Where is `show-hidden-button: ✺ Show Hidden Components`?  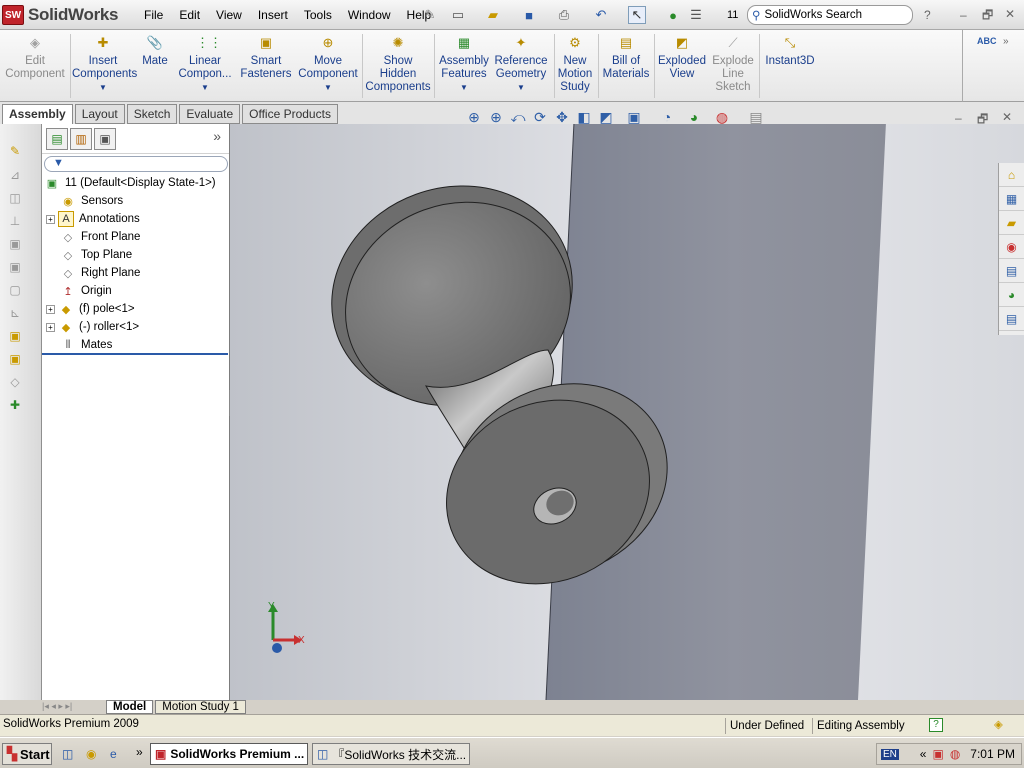 show-hidden-button: ✺ Show Hidden Components is located at coordinates (398, 65).